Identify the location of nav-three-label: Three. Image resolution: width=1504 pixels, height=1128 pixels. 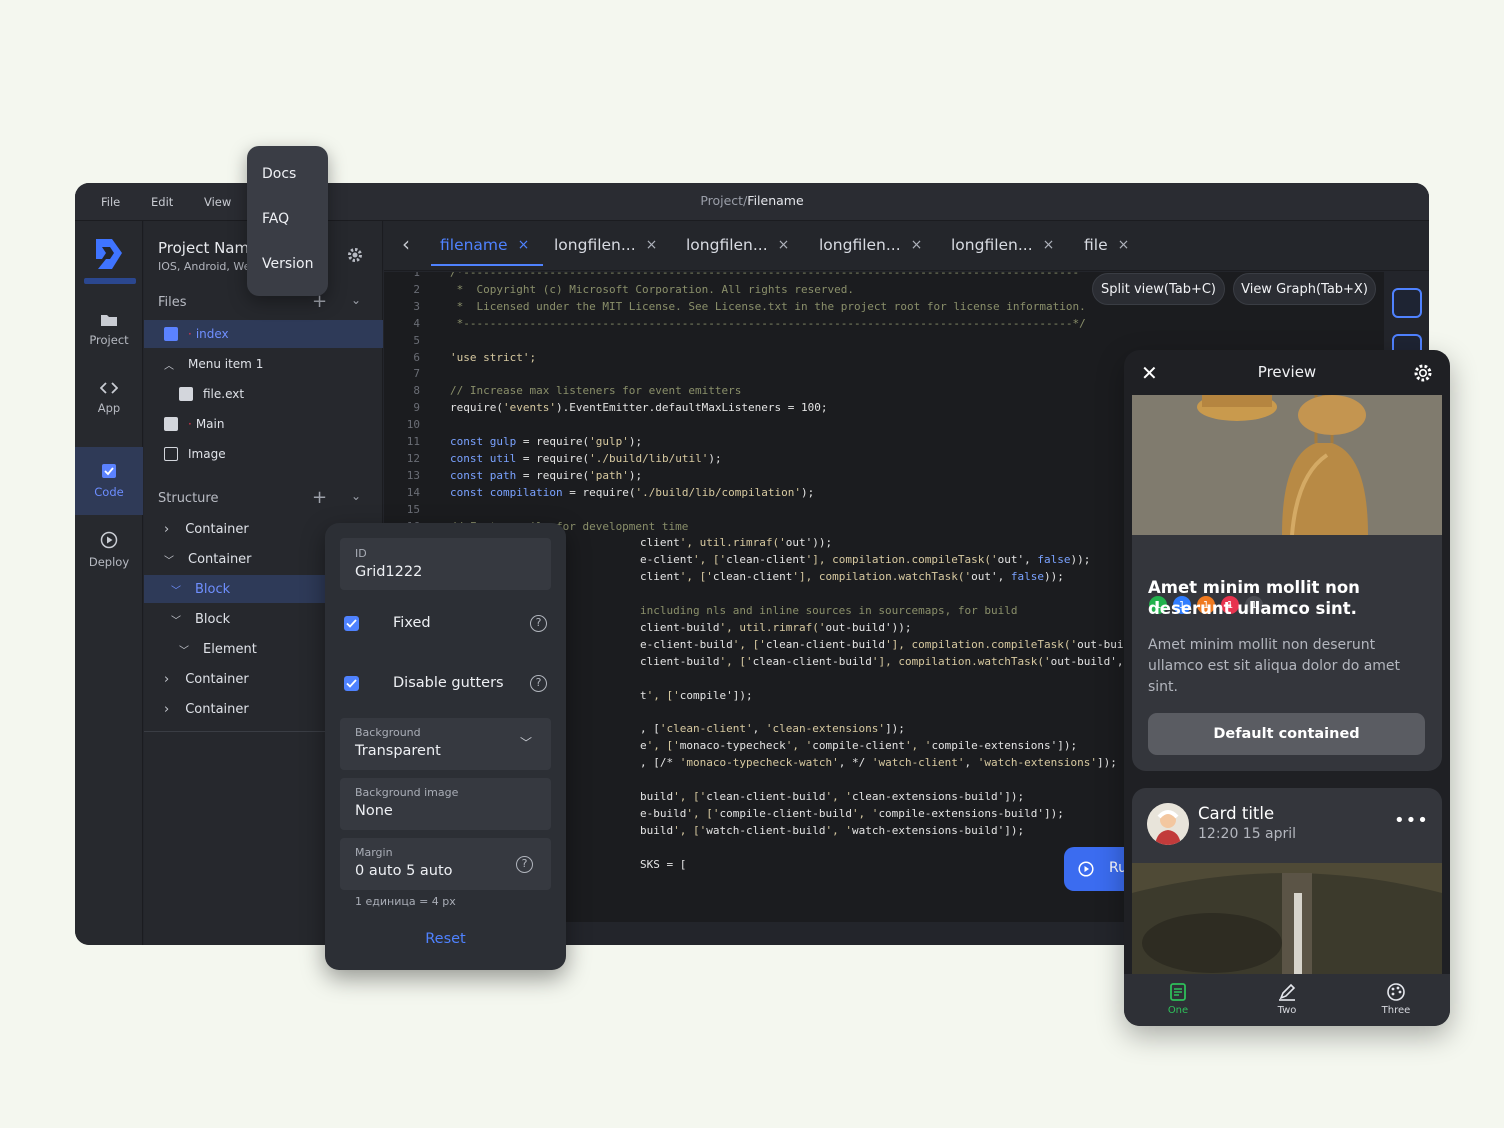
(1396, 1010).